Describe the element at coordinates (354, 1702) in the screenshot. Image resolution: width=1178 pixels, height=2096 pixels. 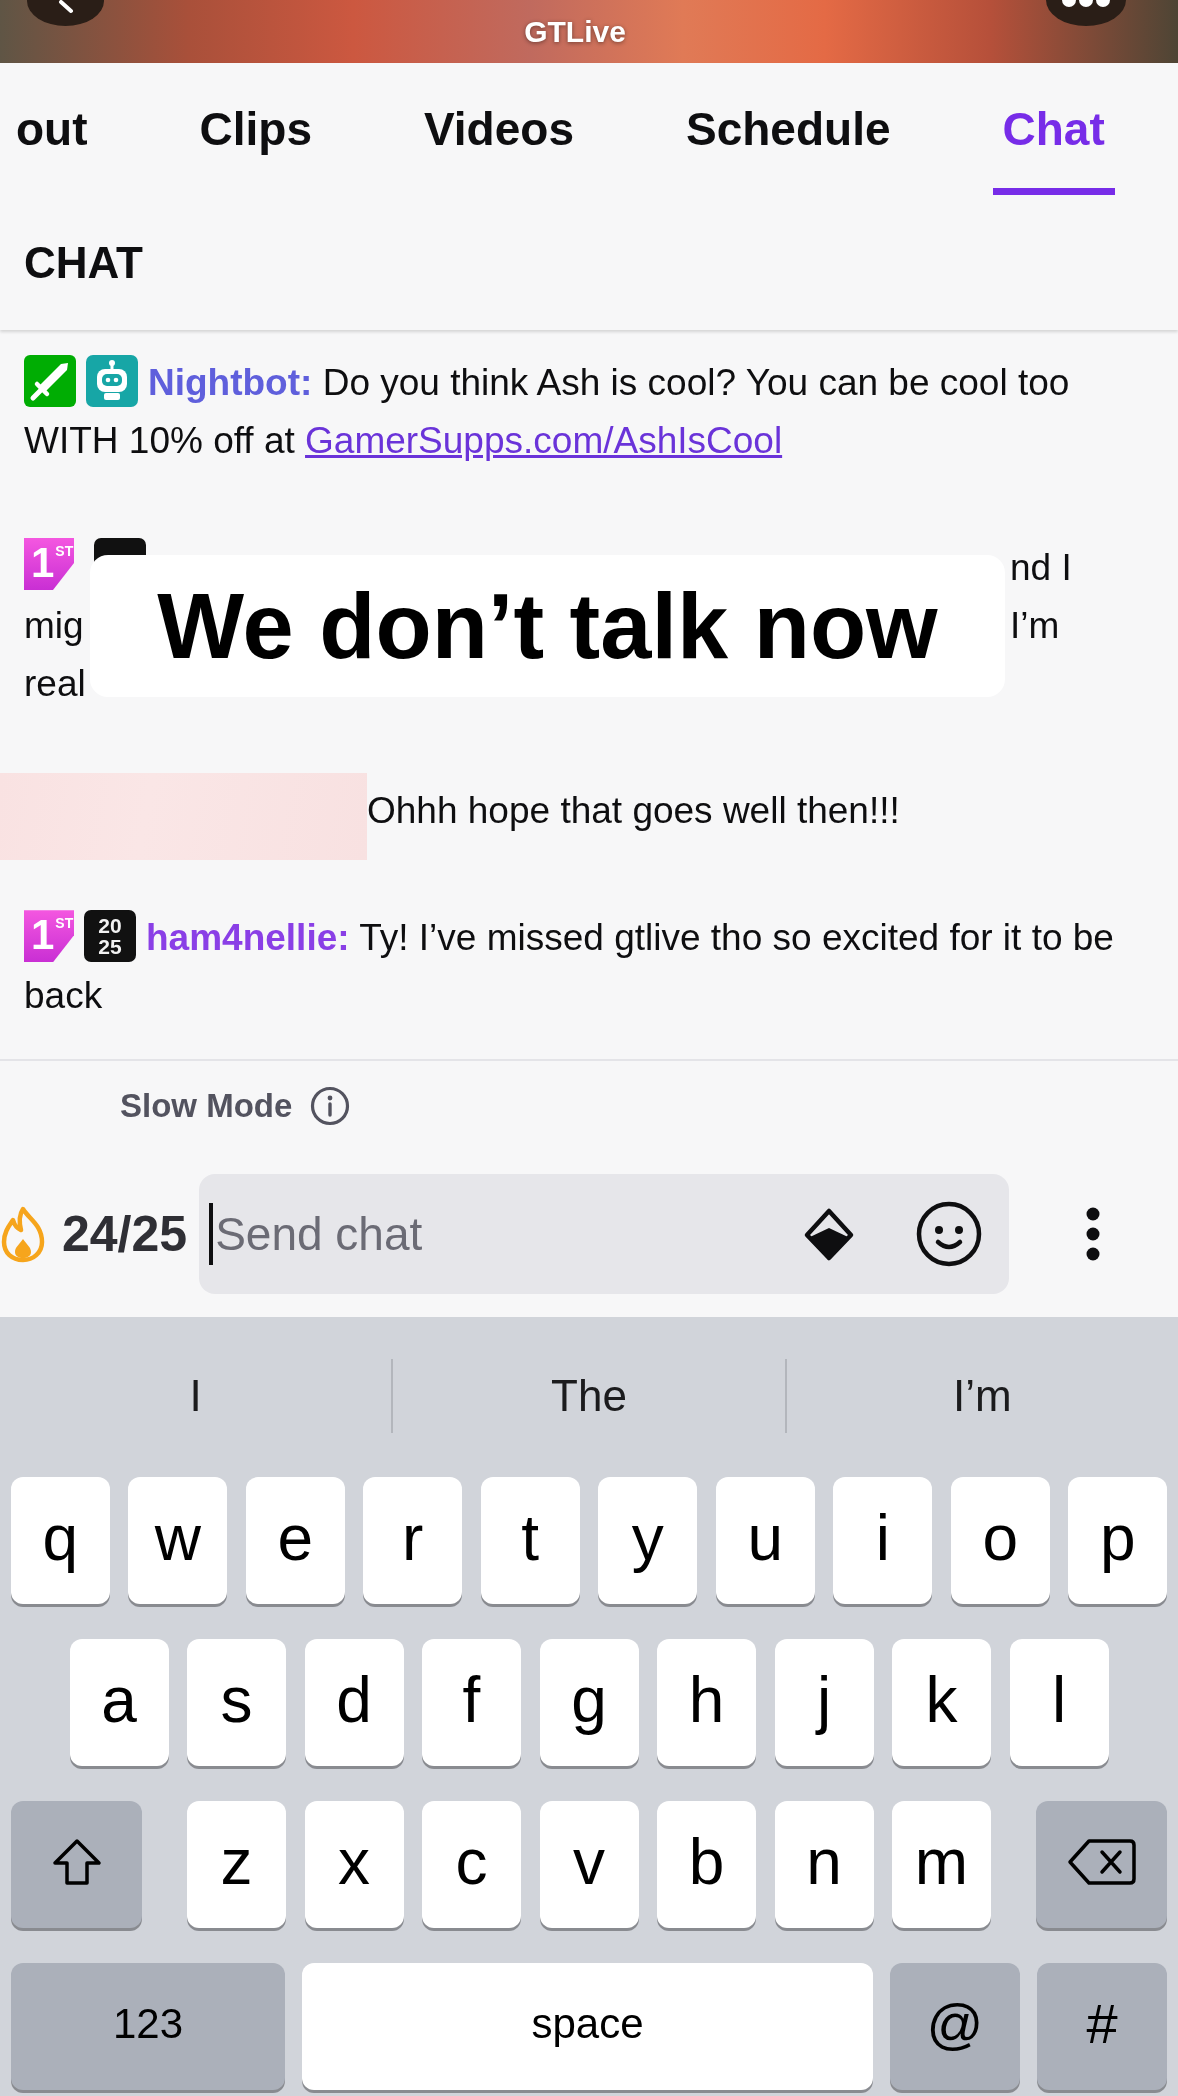
I see `keyboard-key: d` at that location.